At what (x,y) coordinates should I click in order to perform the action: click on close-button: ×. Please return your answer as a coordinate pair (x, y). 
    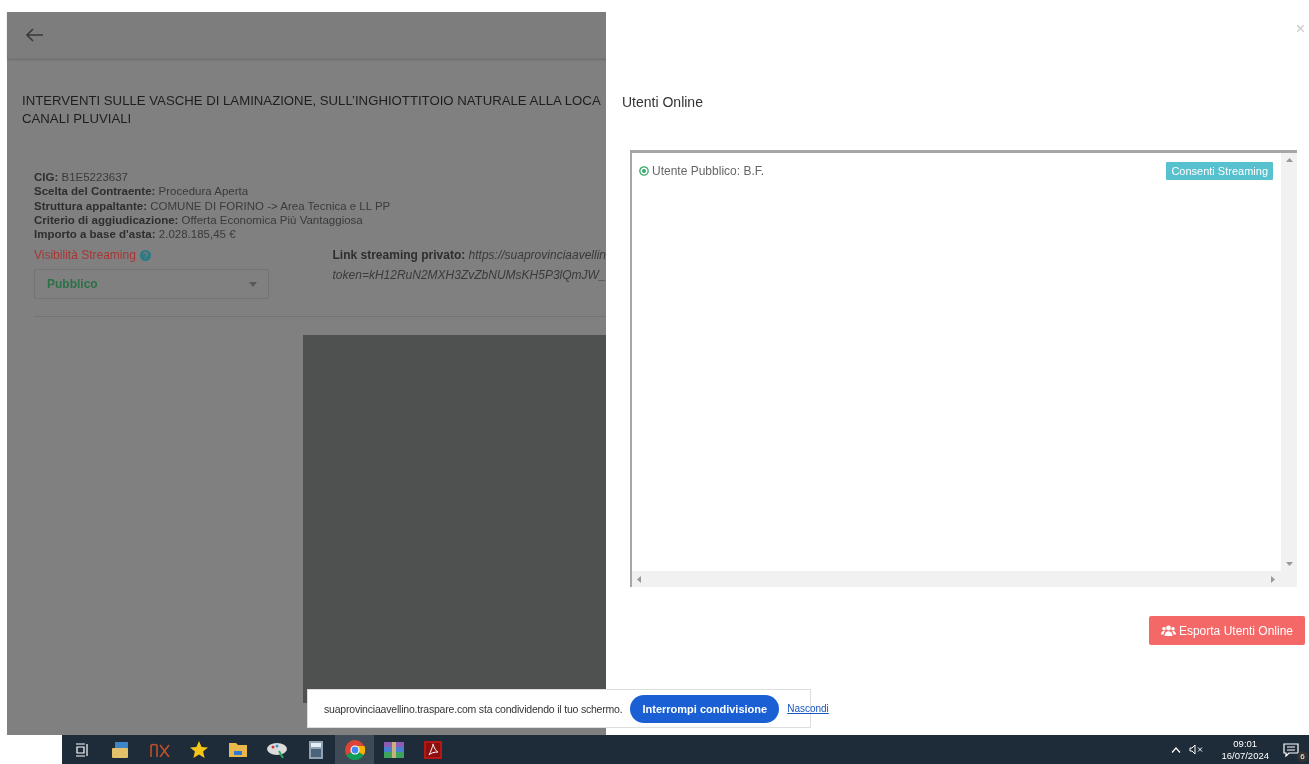
    Looking at the image, I should click on (1300, 29).